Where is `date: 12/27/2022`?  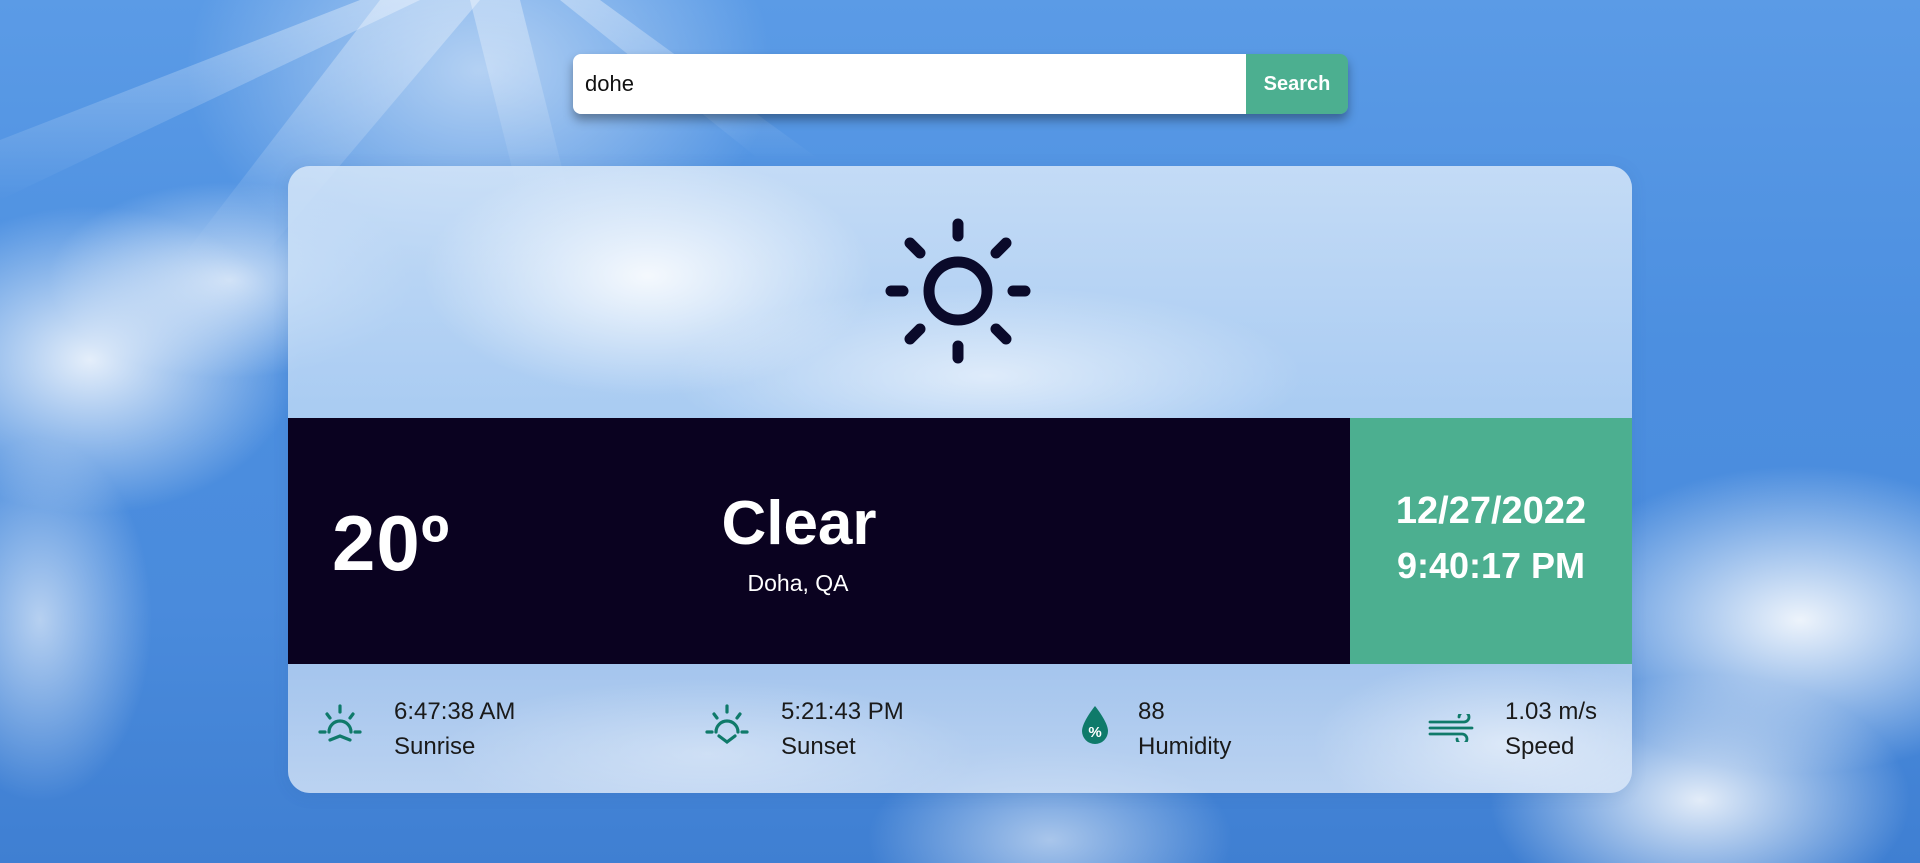 date: 12/27/2022 is located at coordinates (1491, 511).